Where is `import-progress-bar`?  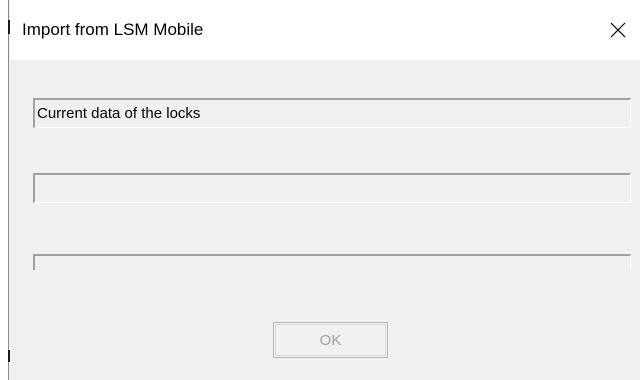
import-progress-bar is located at coordinates (332, 262).